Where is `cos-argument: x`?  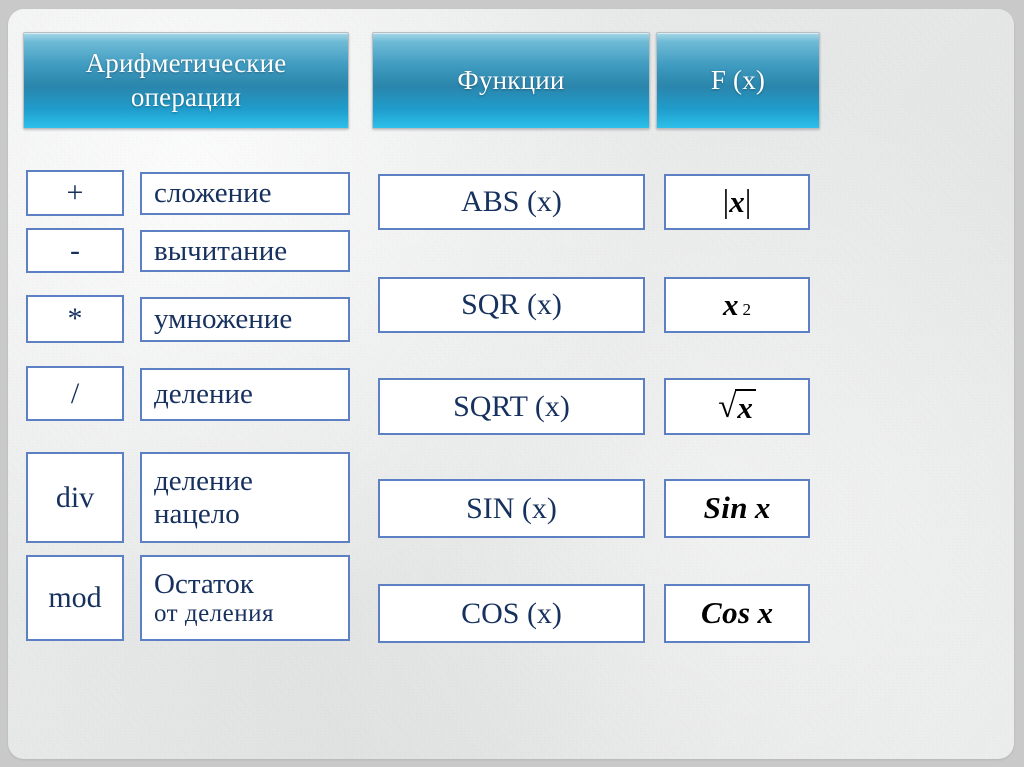 cos-argument: x is located at coordinates (765, 613).